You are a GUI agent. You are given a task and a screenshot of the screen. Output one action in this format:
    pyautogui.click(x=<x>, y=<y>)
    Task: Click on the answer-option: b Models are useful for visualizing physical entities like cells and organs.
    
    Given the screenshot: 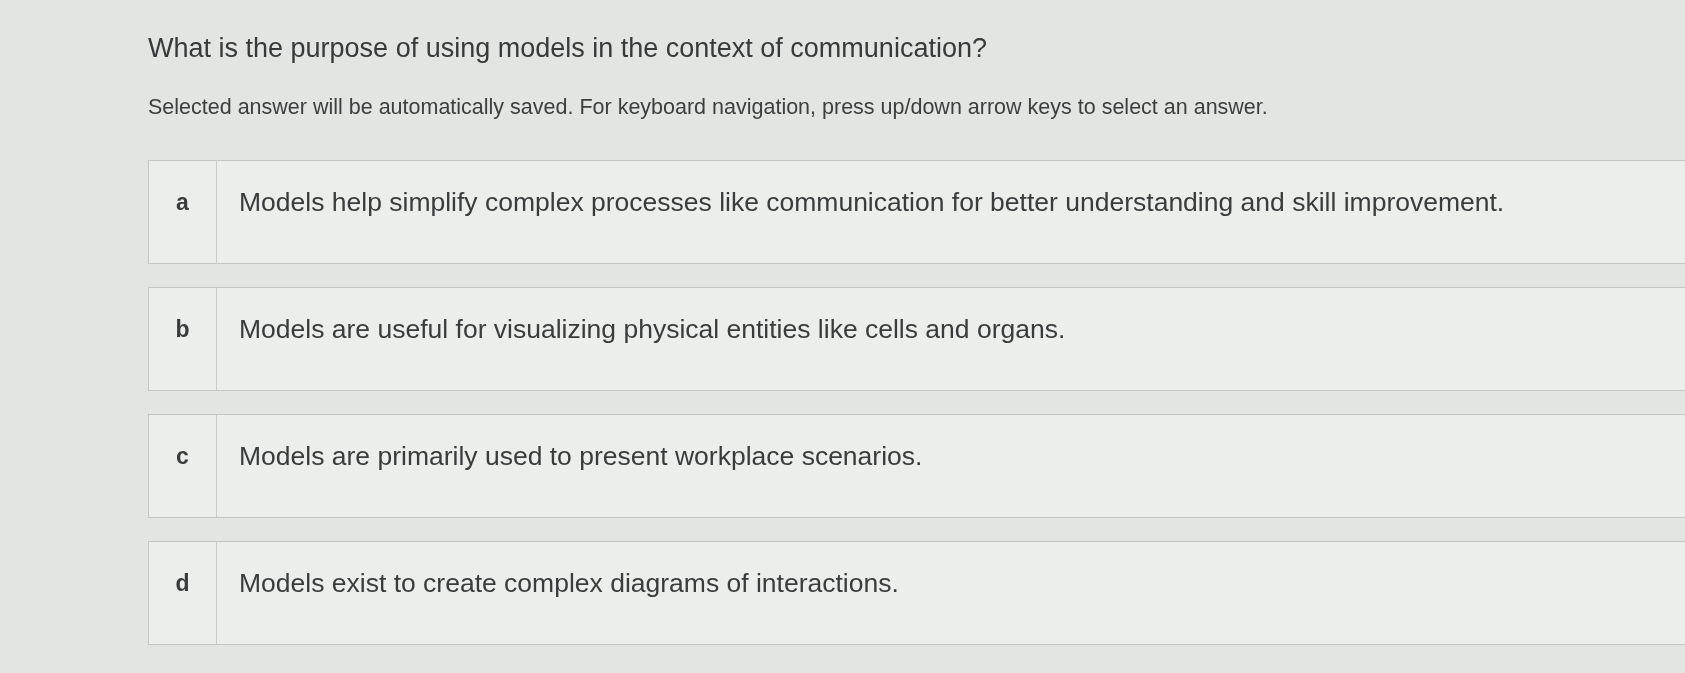 What is the action you would take?
    pyautogui.click(x=916, y=339)
    